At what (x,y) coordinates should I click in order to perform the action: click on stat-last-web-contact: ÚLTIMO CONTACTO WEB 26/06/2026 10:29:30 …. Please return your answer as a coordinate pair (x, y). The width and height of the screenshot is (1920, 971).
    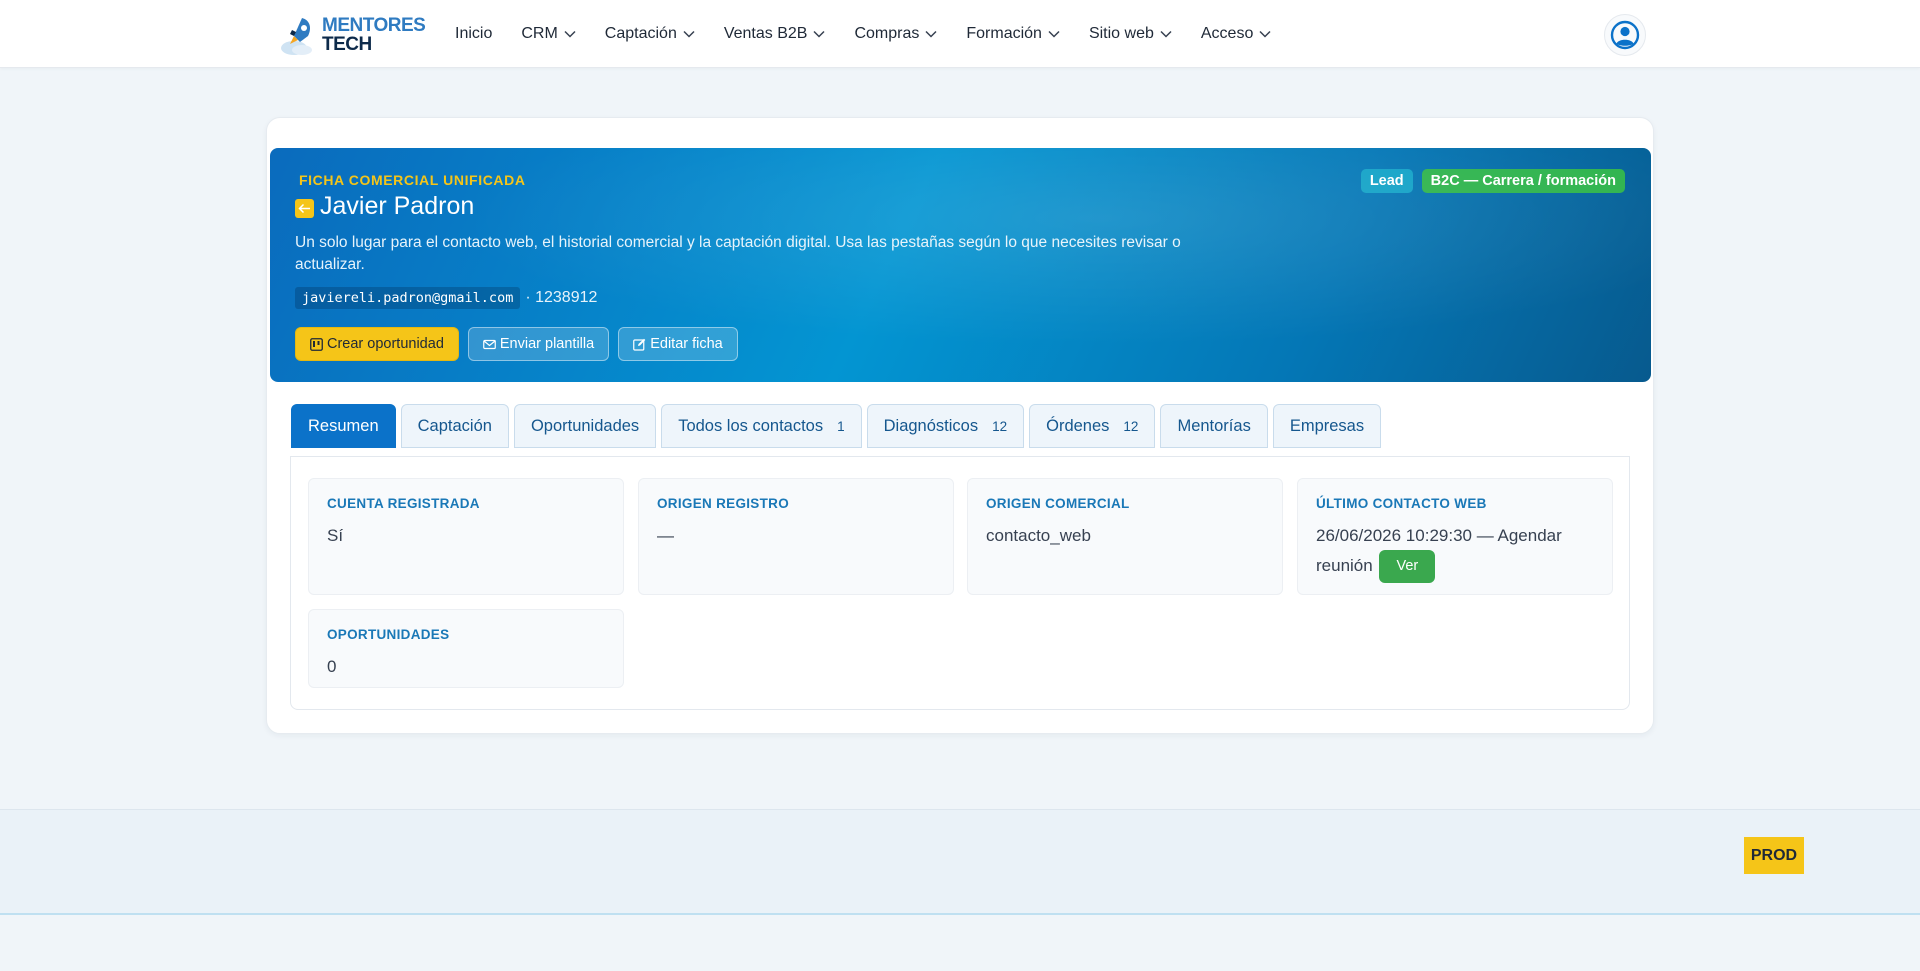
    Looking at the image, I should click on (1455, 536).